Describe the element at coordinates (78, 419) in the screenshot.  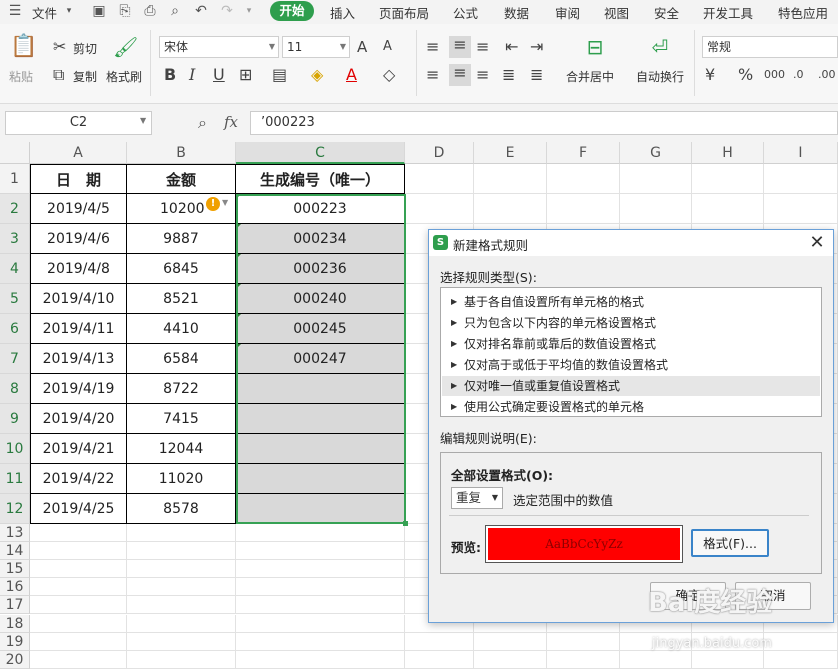
I see `date-cell: 2019/4/20` at that location.